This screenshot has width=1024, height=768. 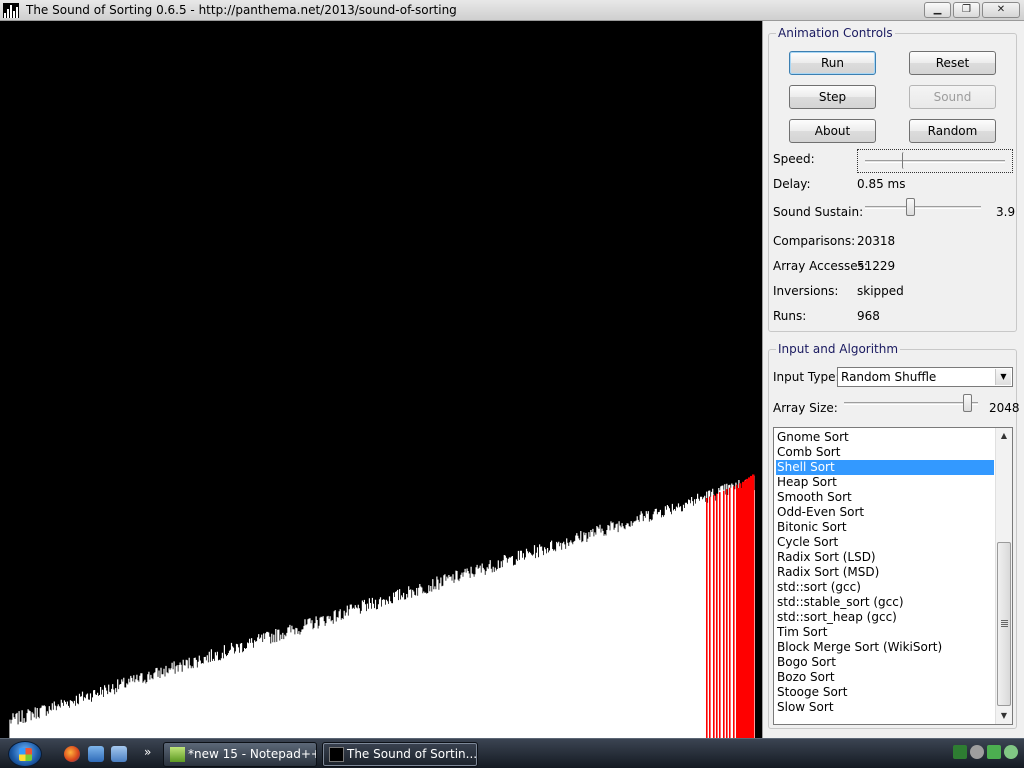 What do you see at coordinates (977, 752) in the screenshot?
I see `tray-status-icon` at bounding box center [977, 752].